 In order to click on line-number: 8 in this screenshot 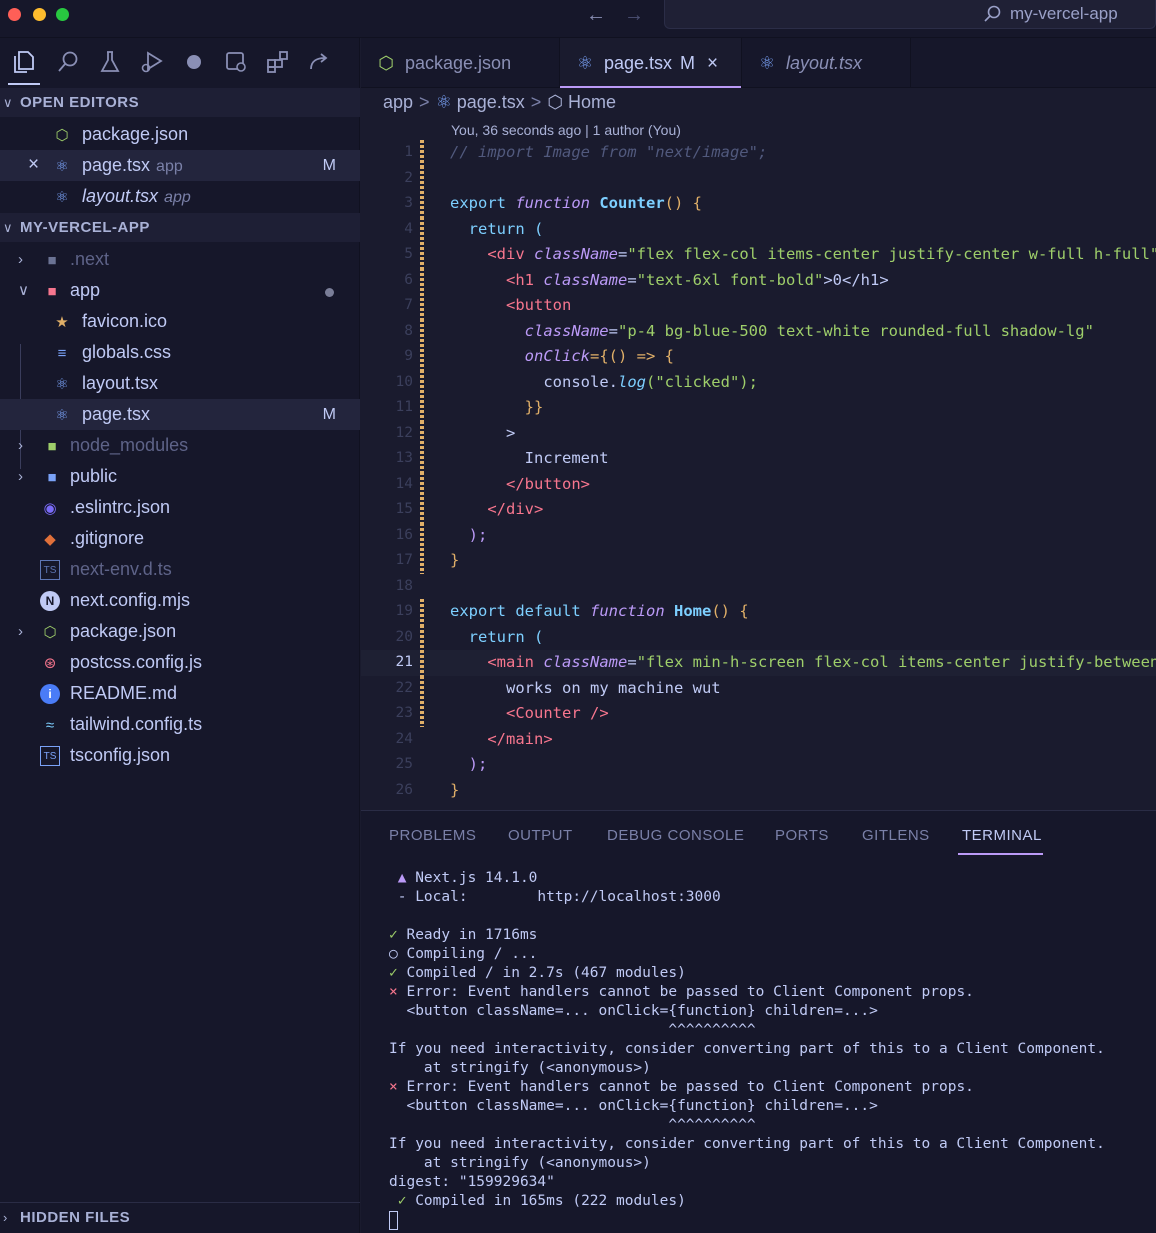, I will do `click(408, 330)`.